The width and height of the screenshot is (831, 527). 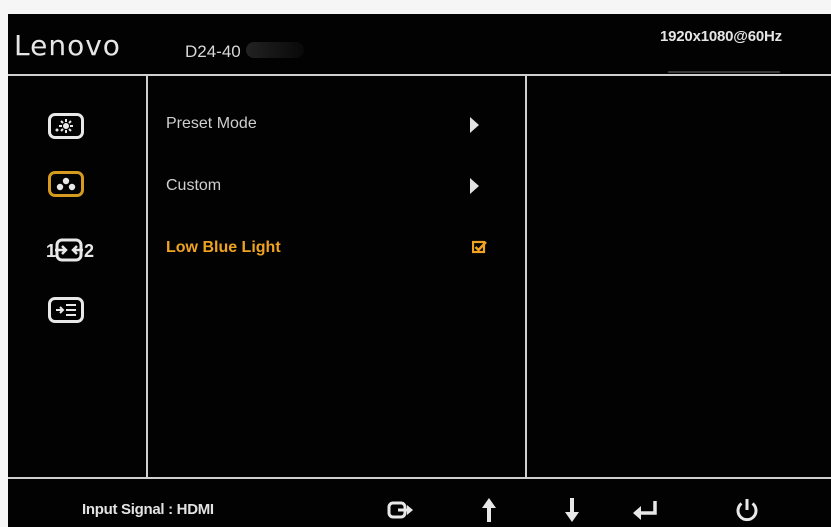 I want to click on top-divider, so click(x=419, y=75).